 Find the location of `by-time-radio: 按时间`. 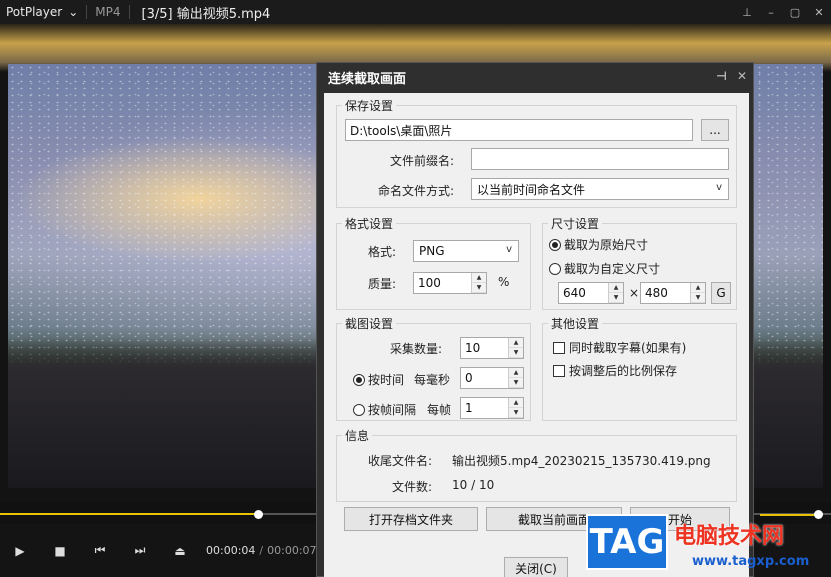

by-time-radio: 按时间 is located at coordinates (378, 379).